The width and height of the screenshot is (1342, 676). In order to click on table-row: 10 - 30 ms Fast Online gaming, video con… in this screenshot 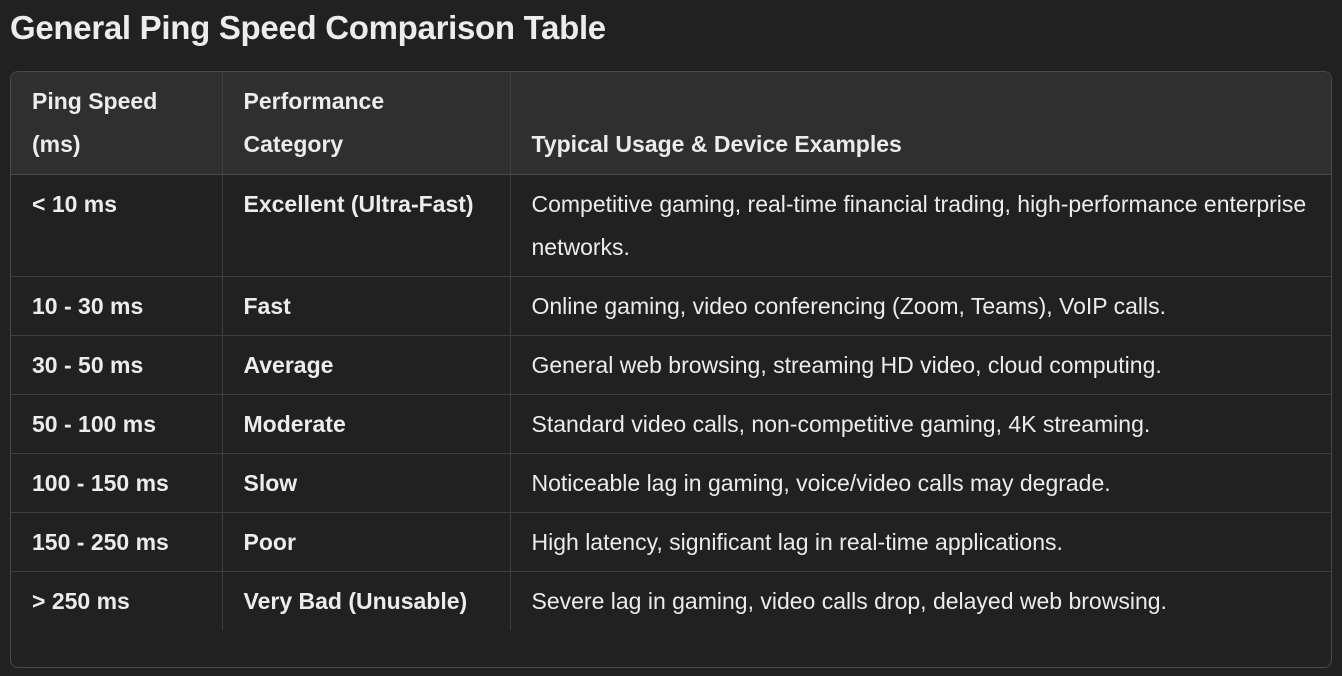, I will do `click(671, 306)`.